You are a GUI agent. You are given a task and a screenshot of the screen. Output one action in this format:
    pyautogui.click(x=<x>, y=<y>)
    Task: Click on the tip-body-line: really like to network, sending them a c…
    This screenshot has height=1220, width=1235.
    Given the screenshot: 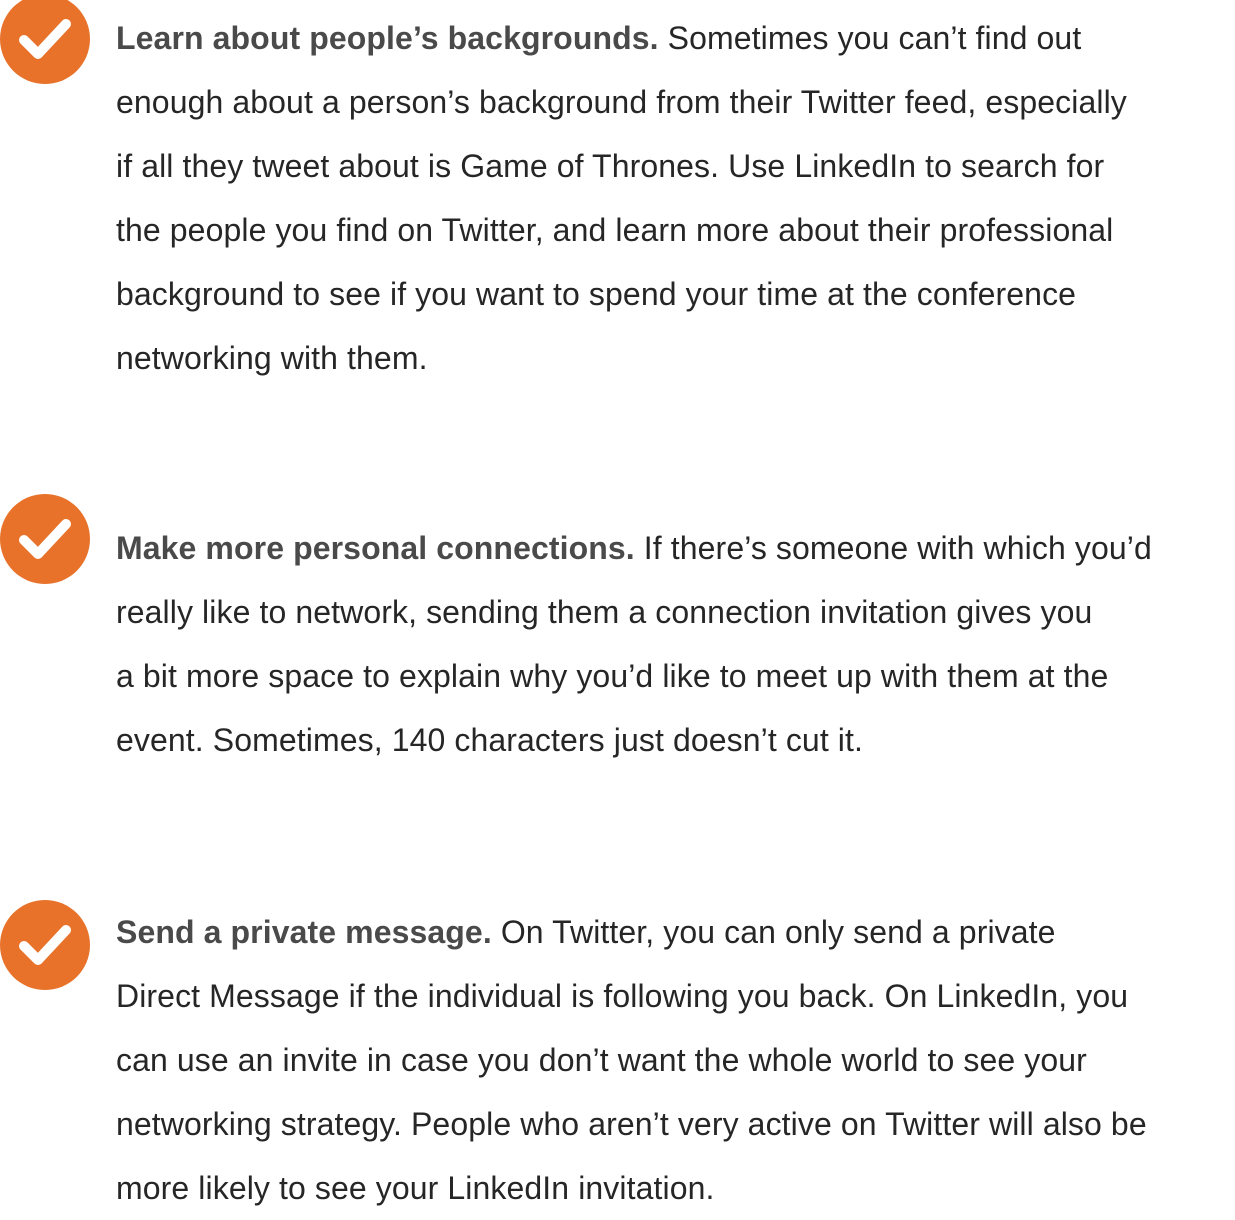 What is the action you would take?
    pyautogui.click(x=604, y=612)
    